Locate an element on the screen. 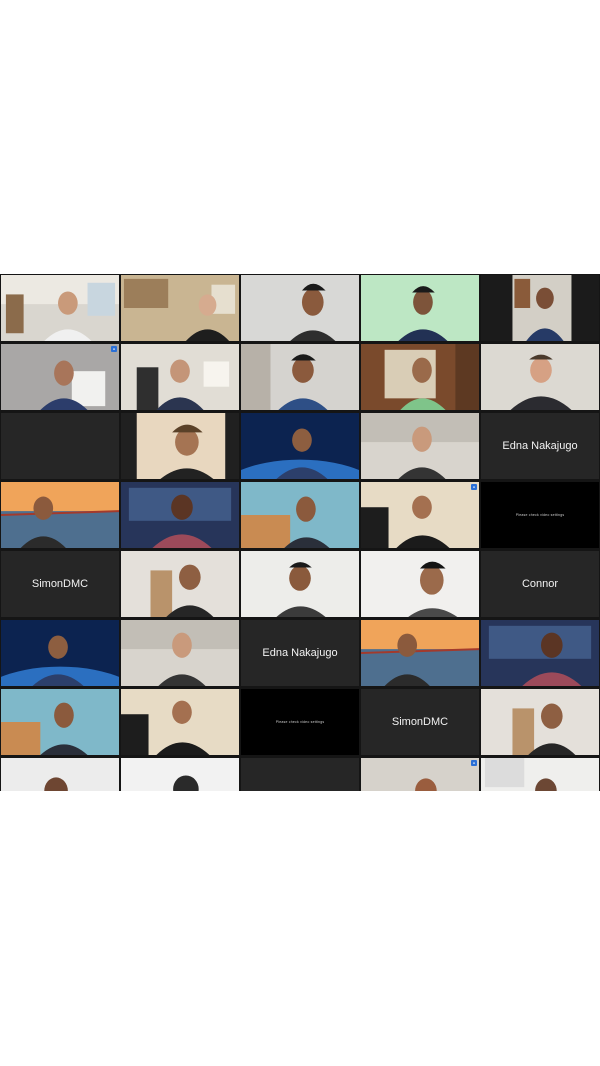 Image resolution: width=600 pixels, height=1066 pixels. participant-name-tile: Connor is located at coordinates (540, 584).